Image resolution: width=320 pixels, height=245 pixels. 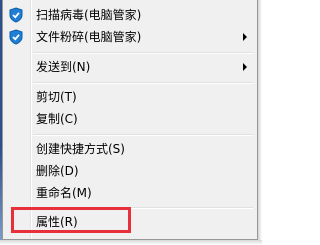 I want to click on menu-item-label: 创建快捷方式(S), so click(x=80, y=149).